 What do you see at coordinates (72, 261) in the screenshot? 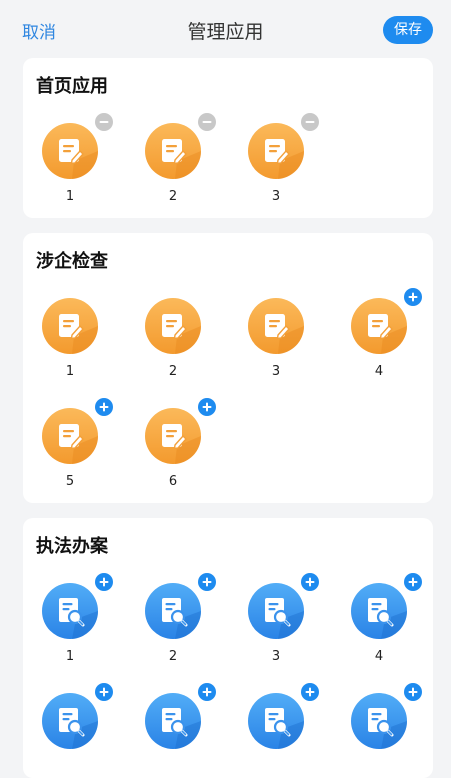
I see `section-title: 涉企检查` at bounding box center [72, 261].